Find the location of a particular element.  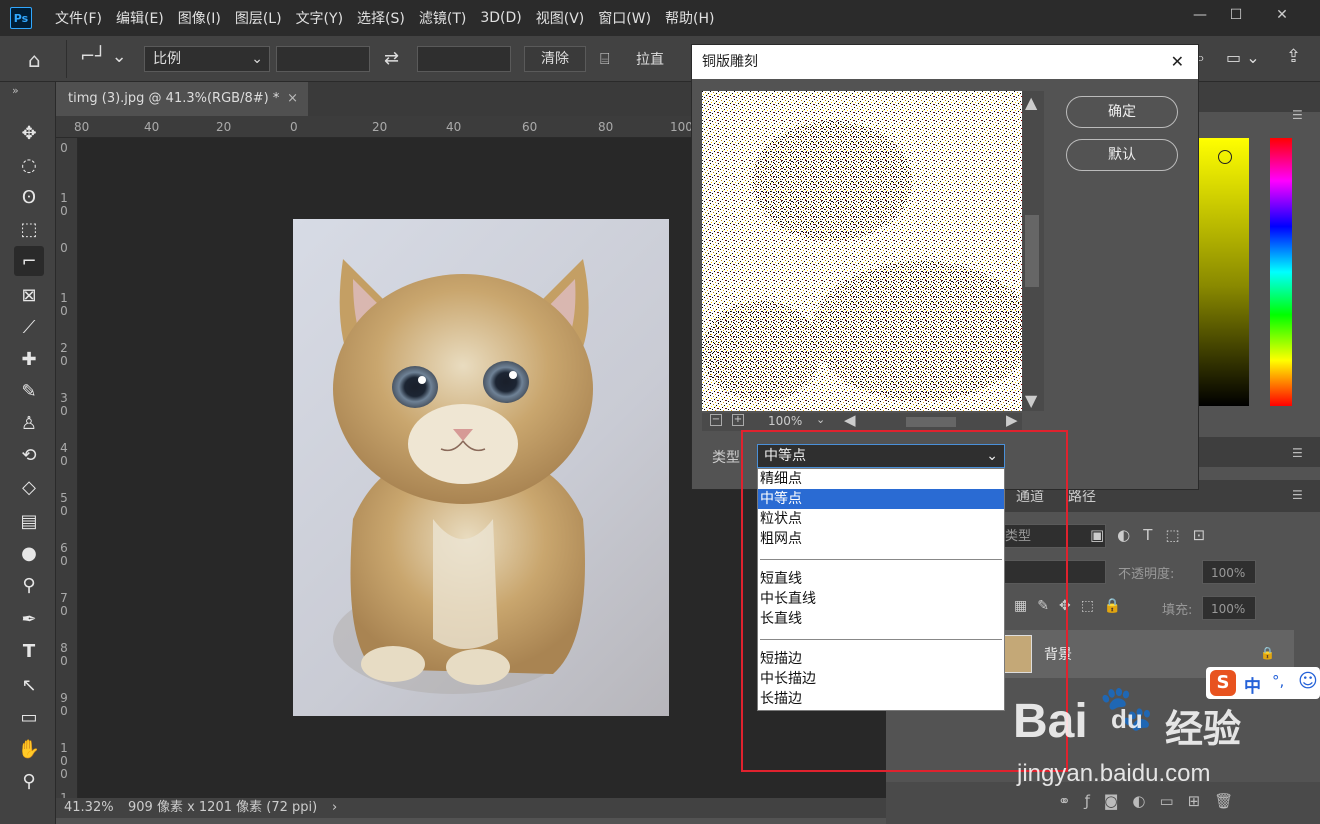

menu-item-0: 文件(F) is located at coordinates (78, 18).